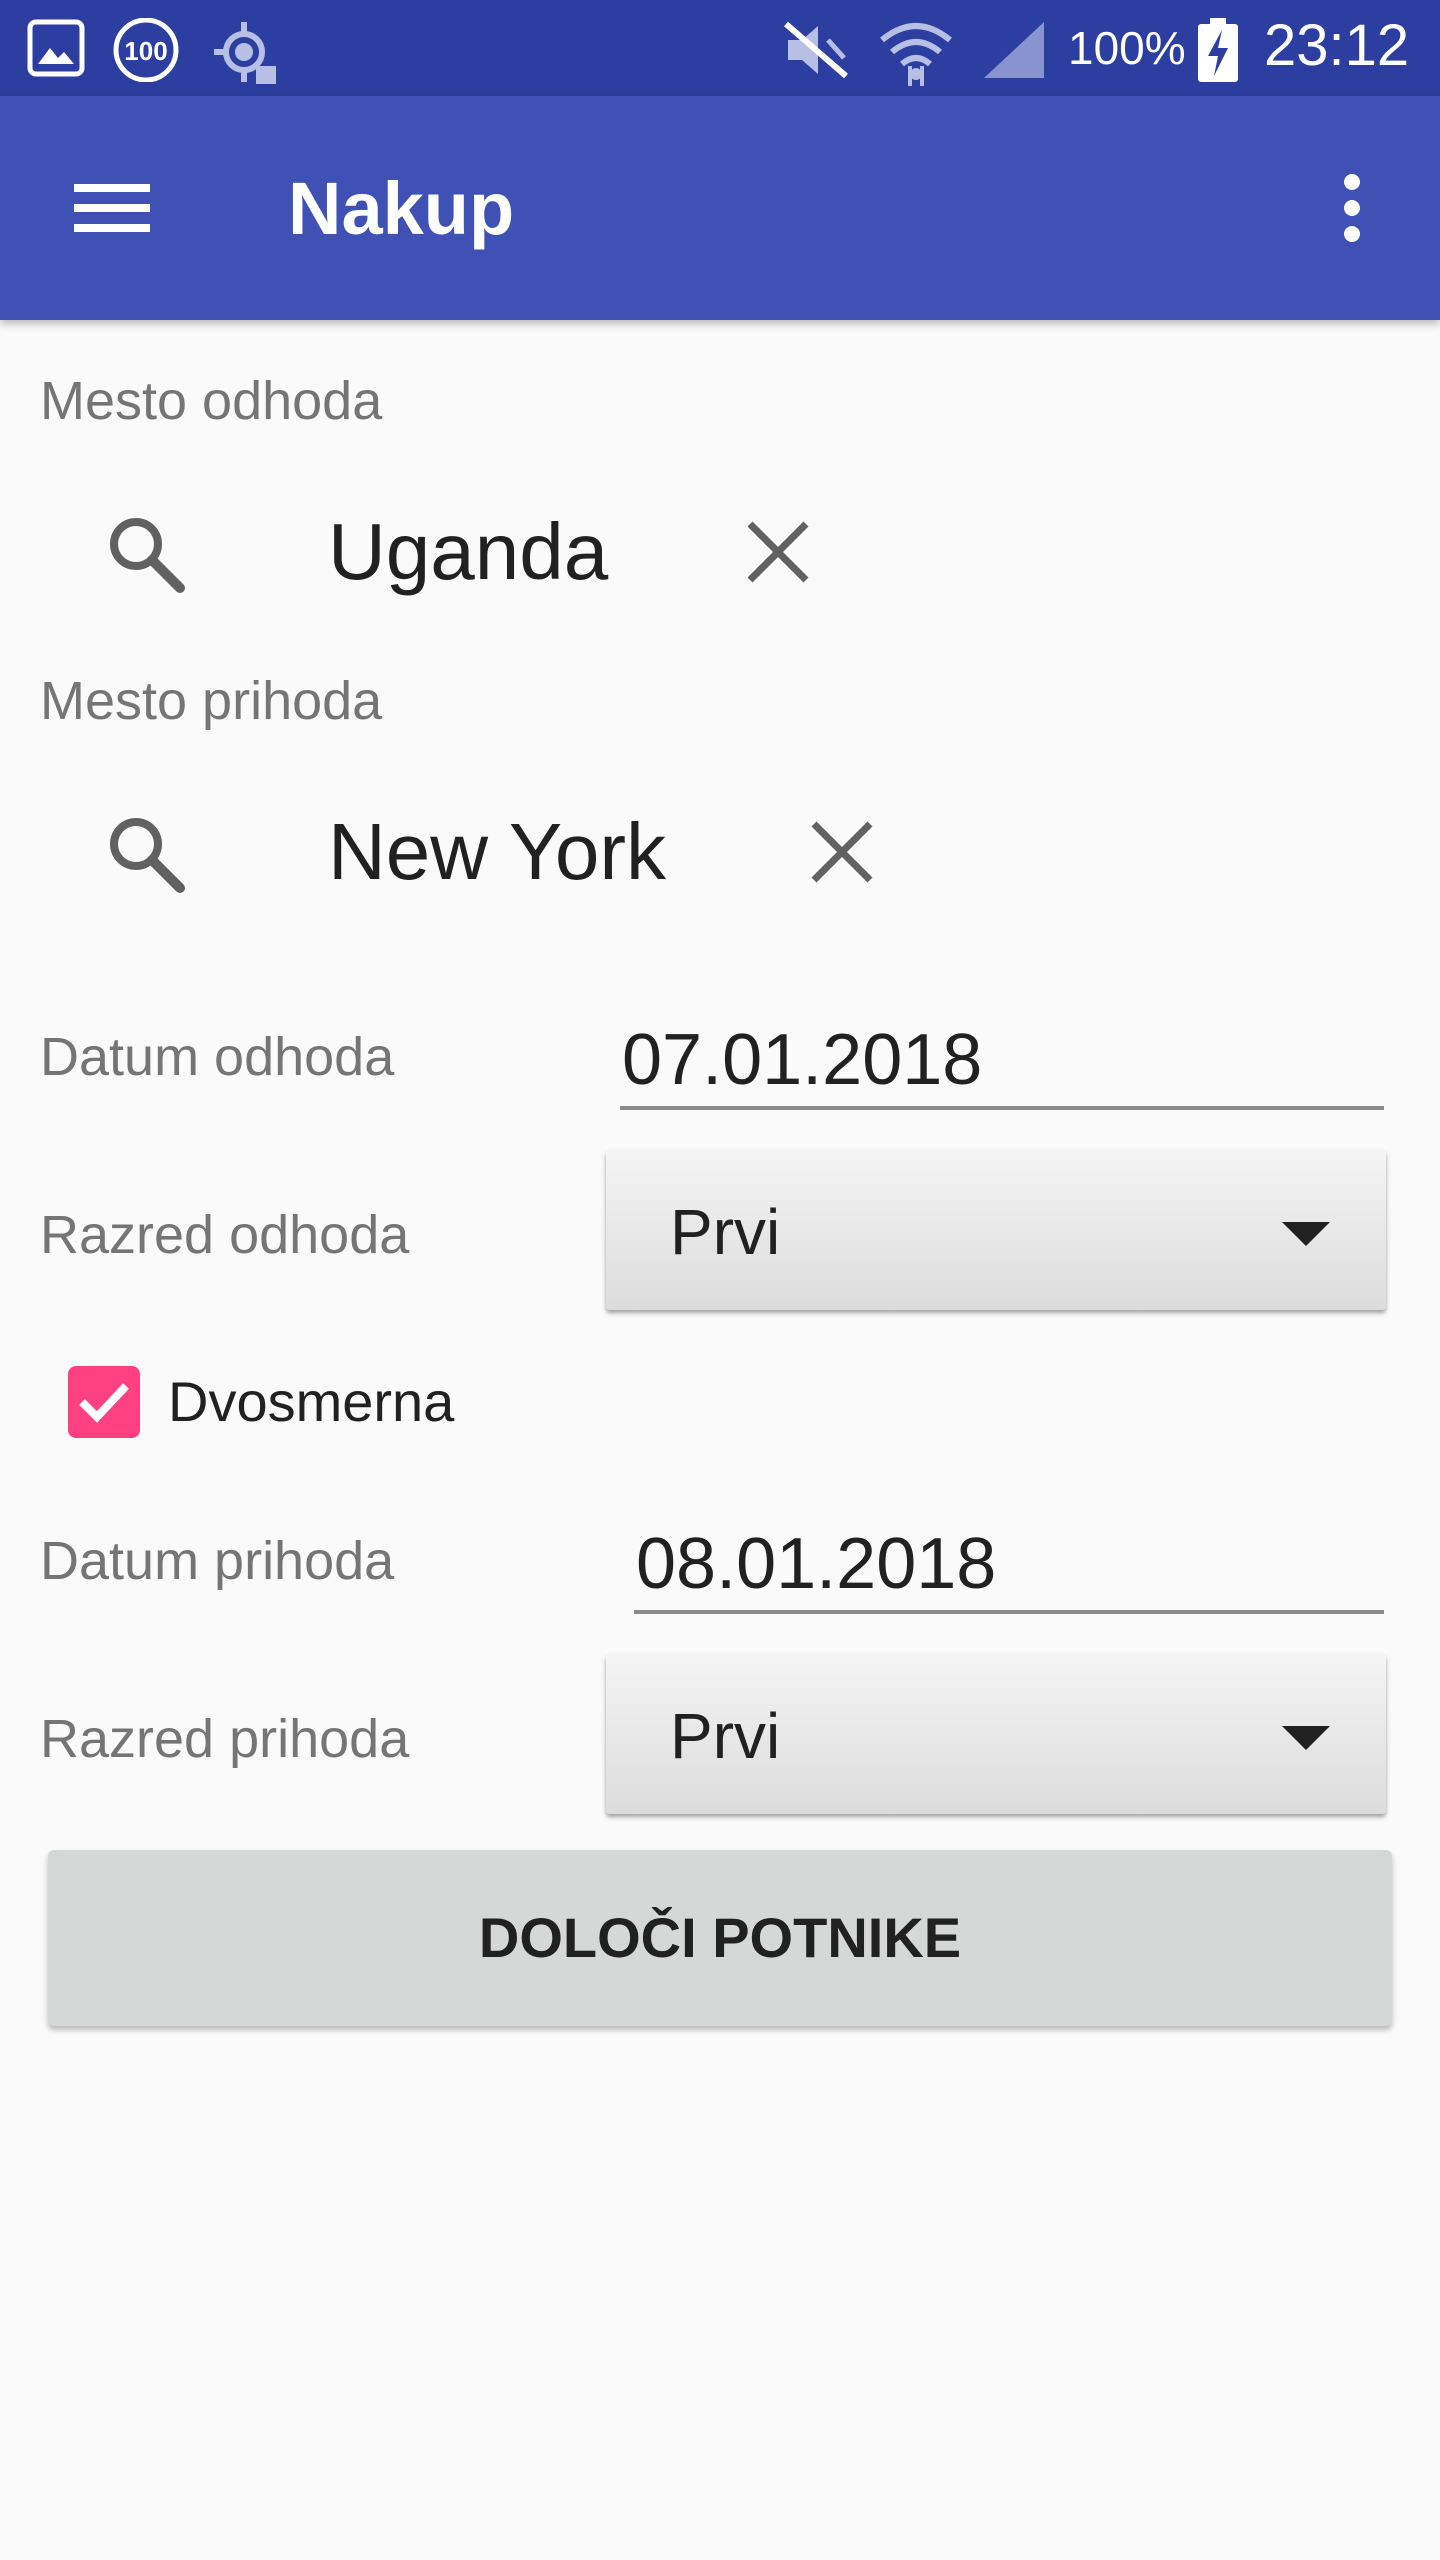  I want to click on departure-search: Uganda, so click(720, 549).